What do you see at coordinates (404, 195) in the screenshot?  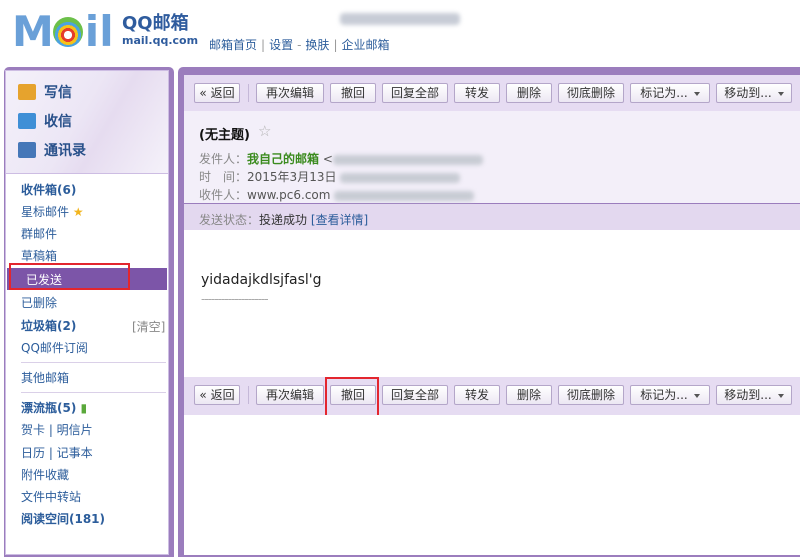 I see `to-address-redacted` at bounding box center [404, 195].